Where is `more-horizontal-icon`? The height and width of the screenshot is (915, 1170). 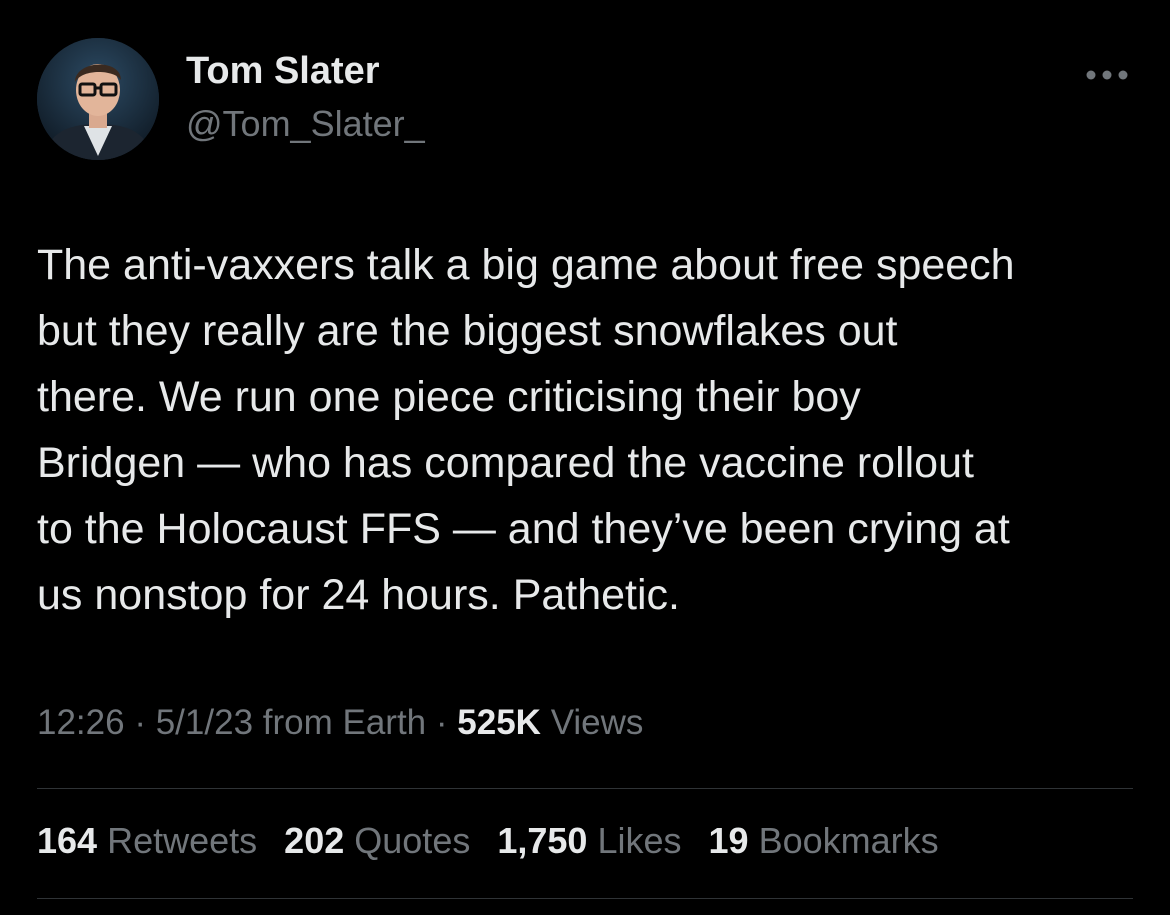 more-horizontal-icon is located at coordinates (1107, 75).